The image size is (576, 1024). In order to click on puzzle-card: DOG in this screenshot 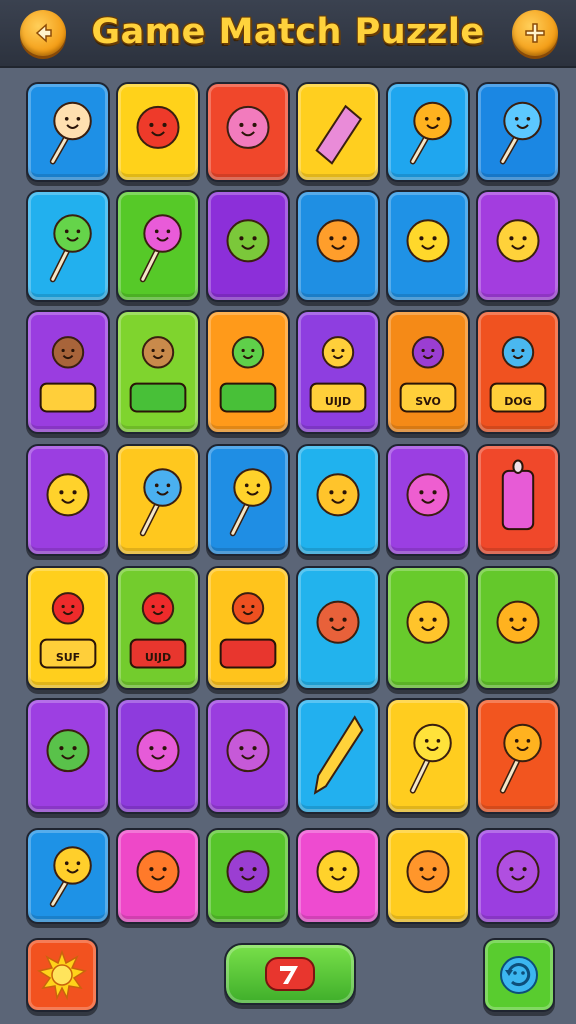, I will do `click(518, 372)`.